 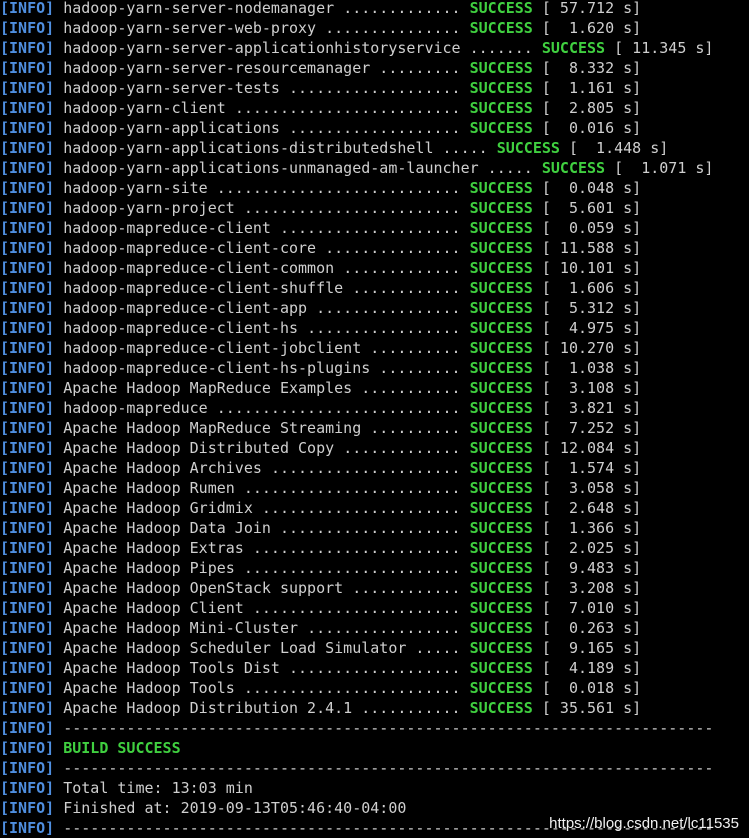 What do you see at coordinates (122, 748) in the screenshot?
I see `build-result: BUILD SUCCESS` at bounding box center [122, 748].